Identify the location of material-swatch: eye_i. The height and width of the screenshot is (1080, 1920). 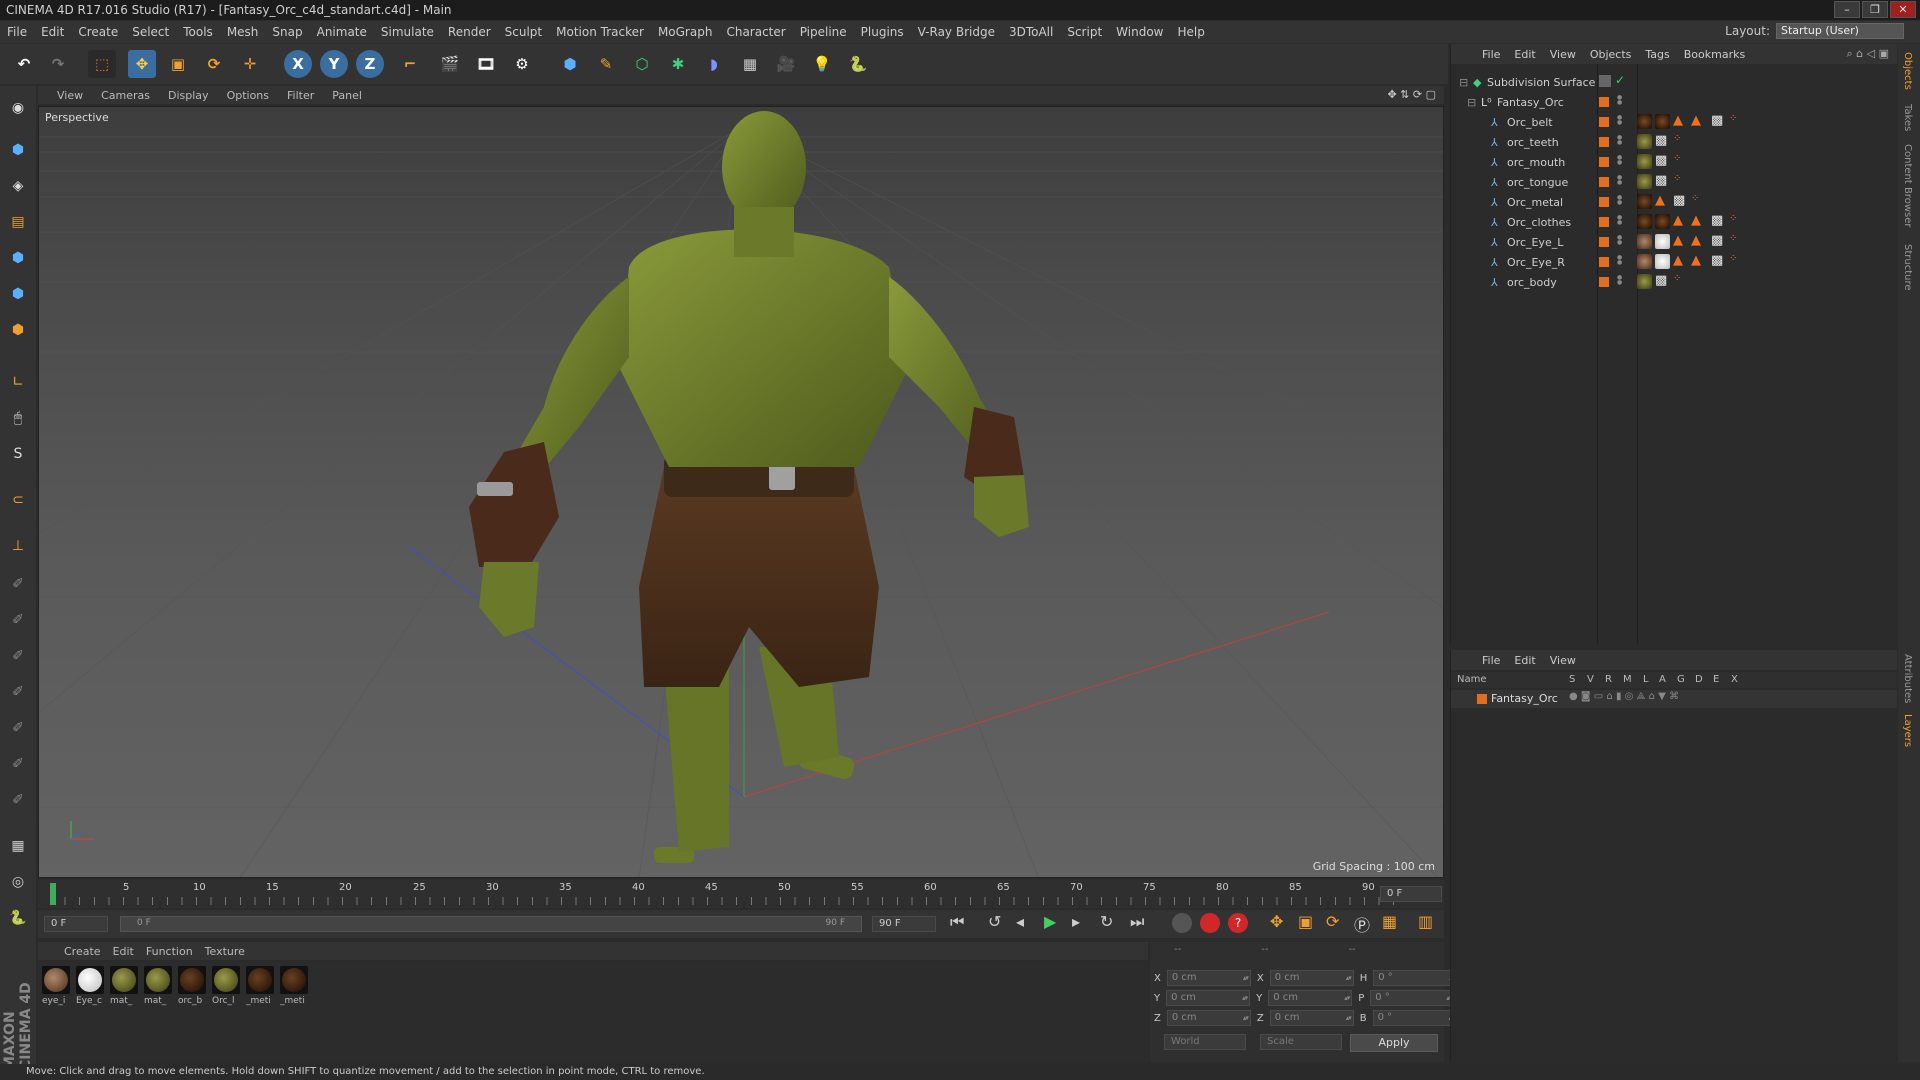
(56, 986).